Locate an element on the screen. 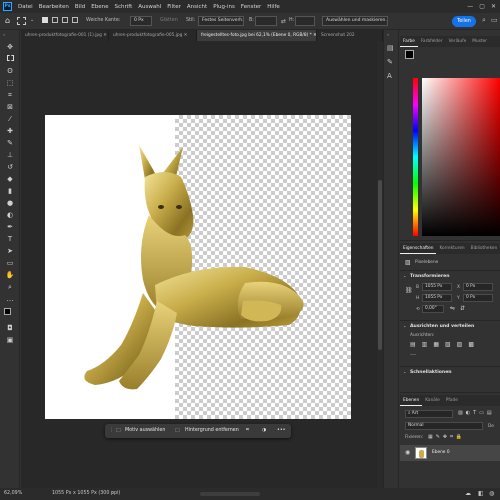 This screenshot has width=500, height=500. more-options-button: ••• is located at coordinates (281, 431).